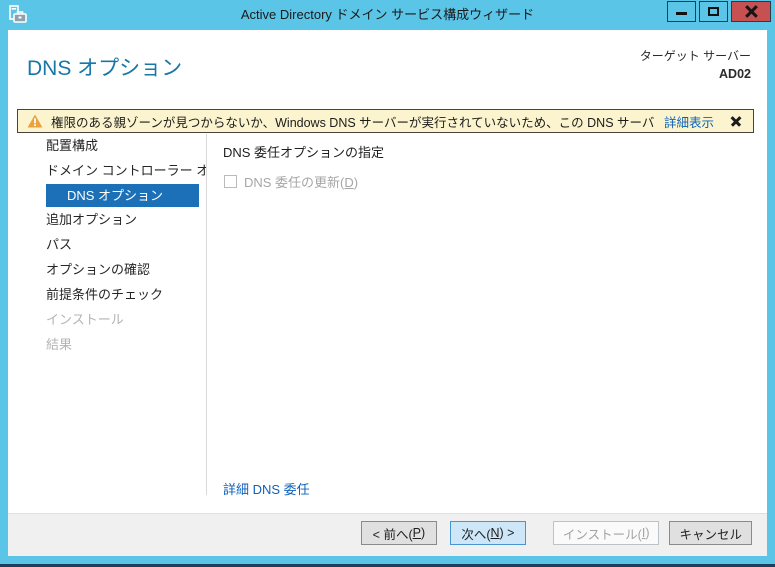 The image size is (775, 567). I want to click on sidebar-item: インストール, so click(85, 319).